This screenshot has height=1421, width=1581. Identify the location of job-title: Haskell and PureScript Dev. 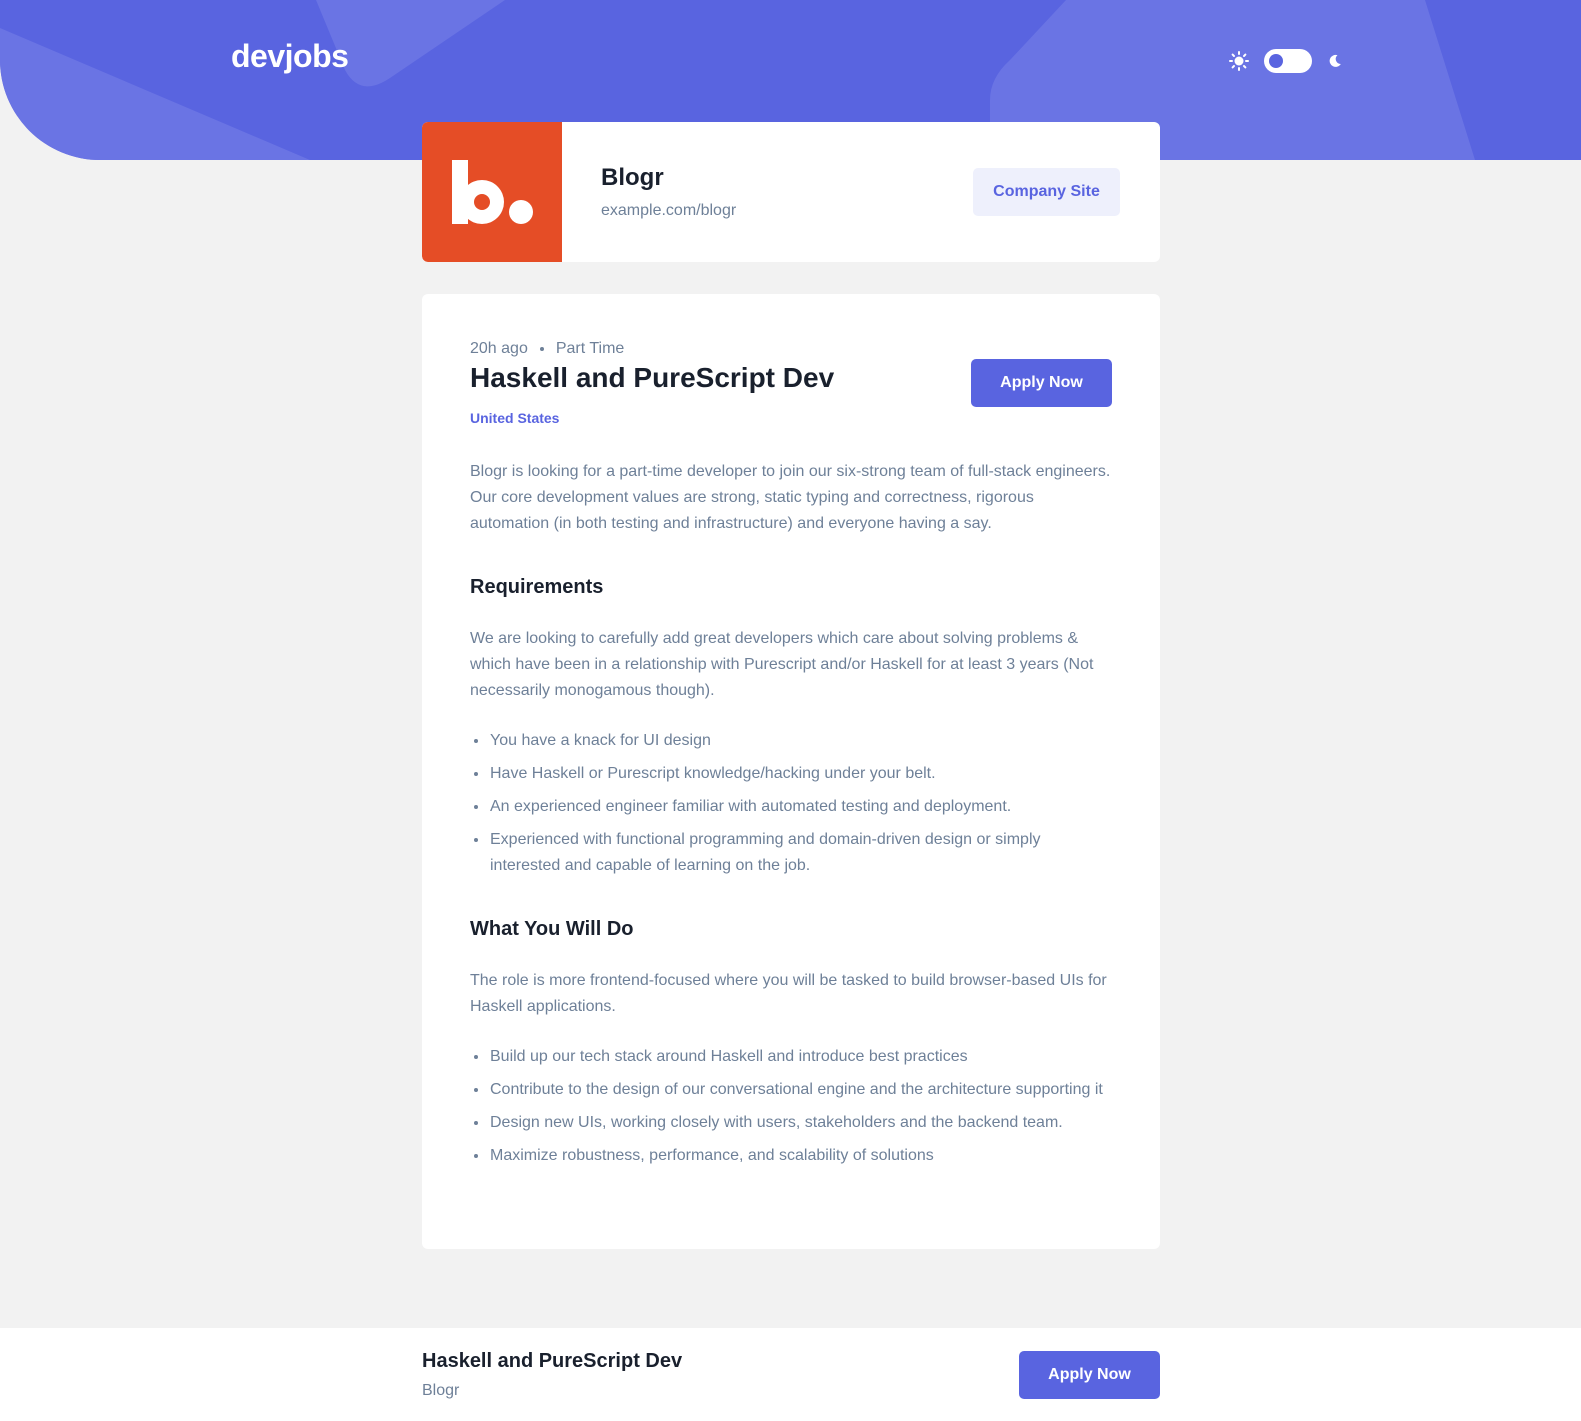
(652, 377).